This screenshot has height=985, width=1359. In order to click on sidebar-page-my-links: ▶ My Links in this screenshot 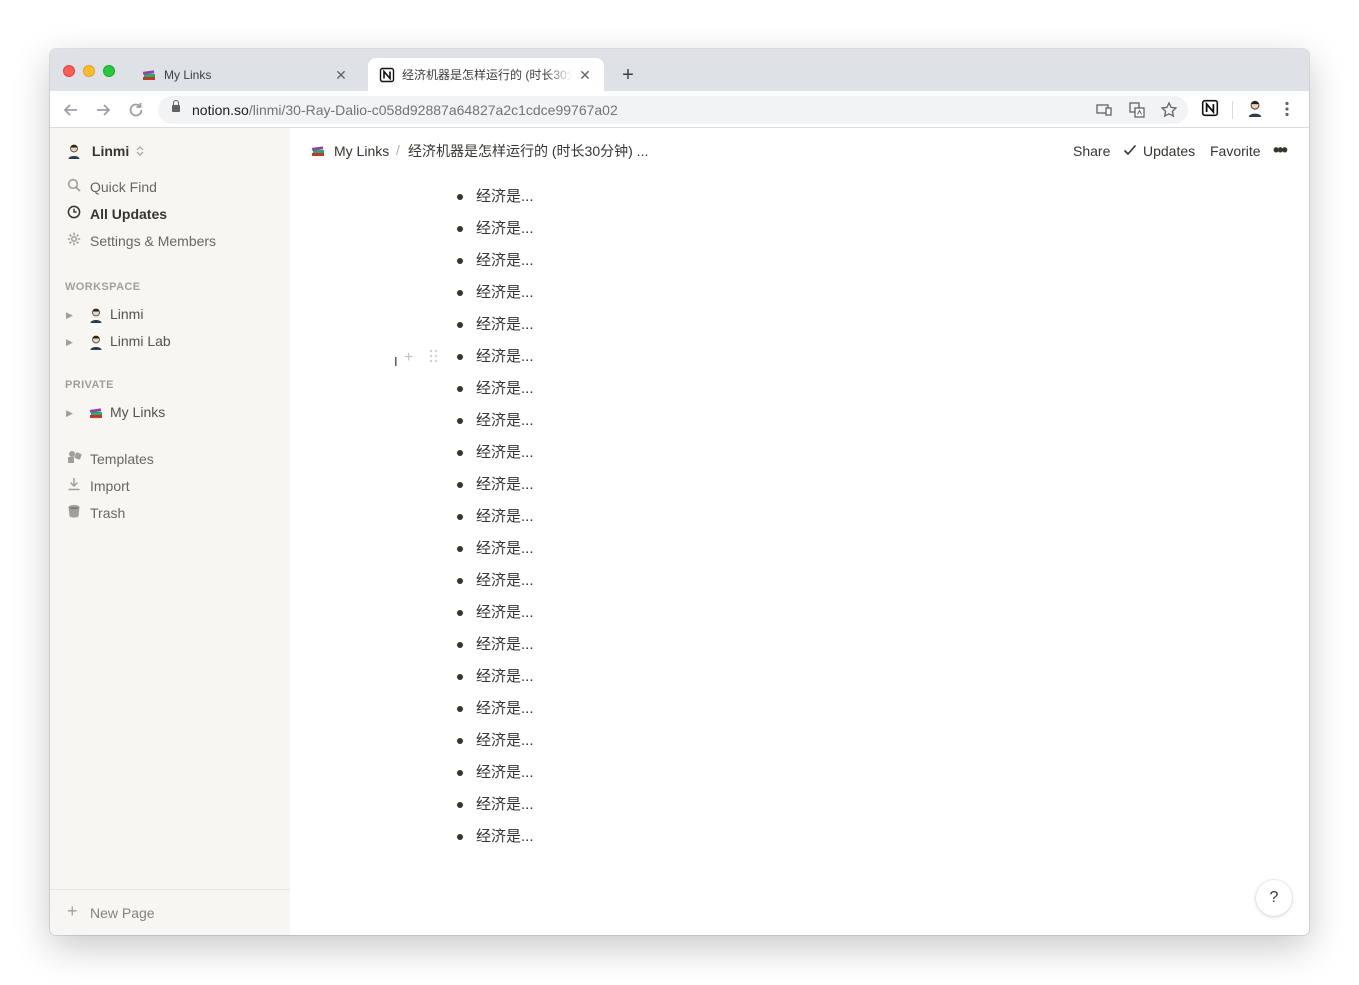, I will do `click(115, 412)`.